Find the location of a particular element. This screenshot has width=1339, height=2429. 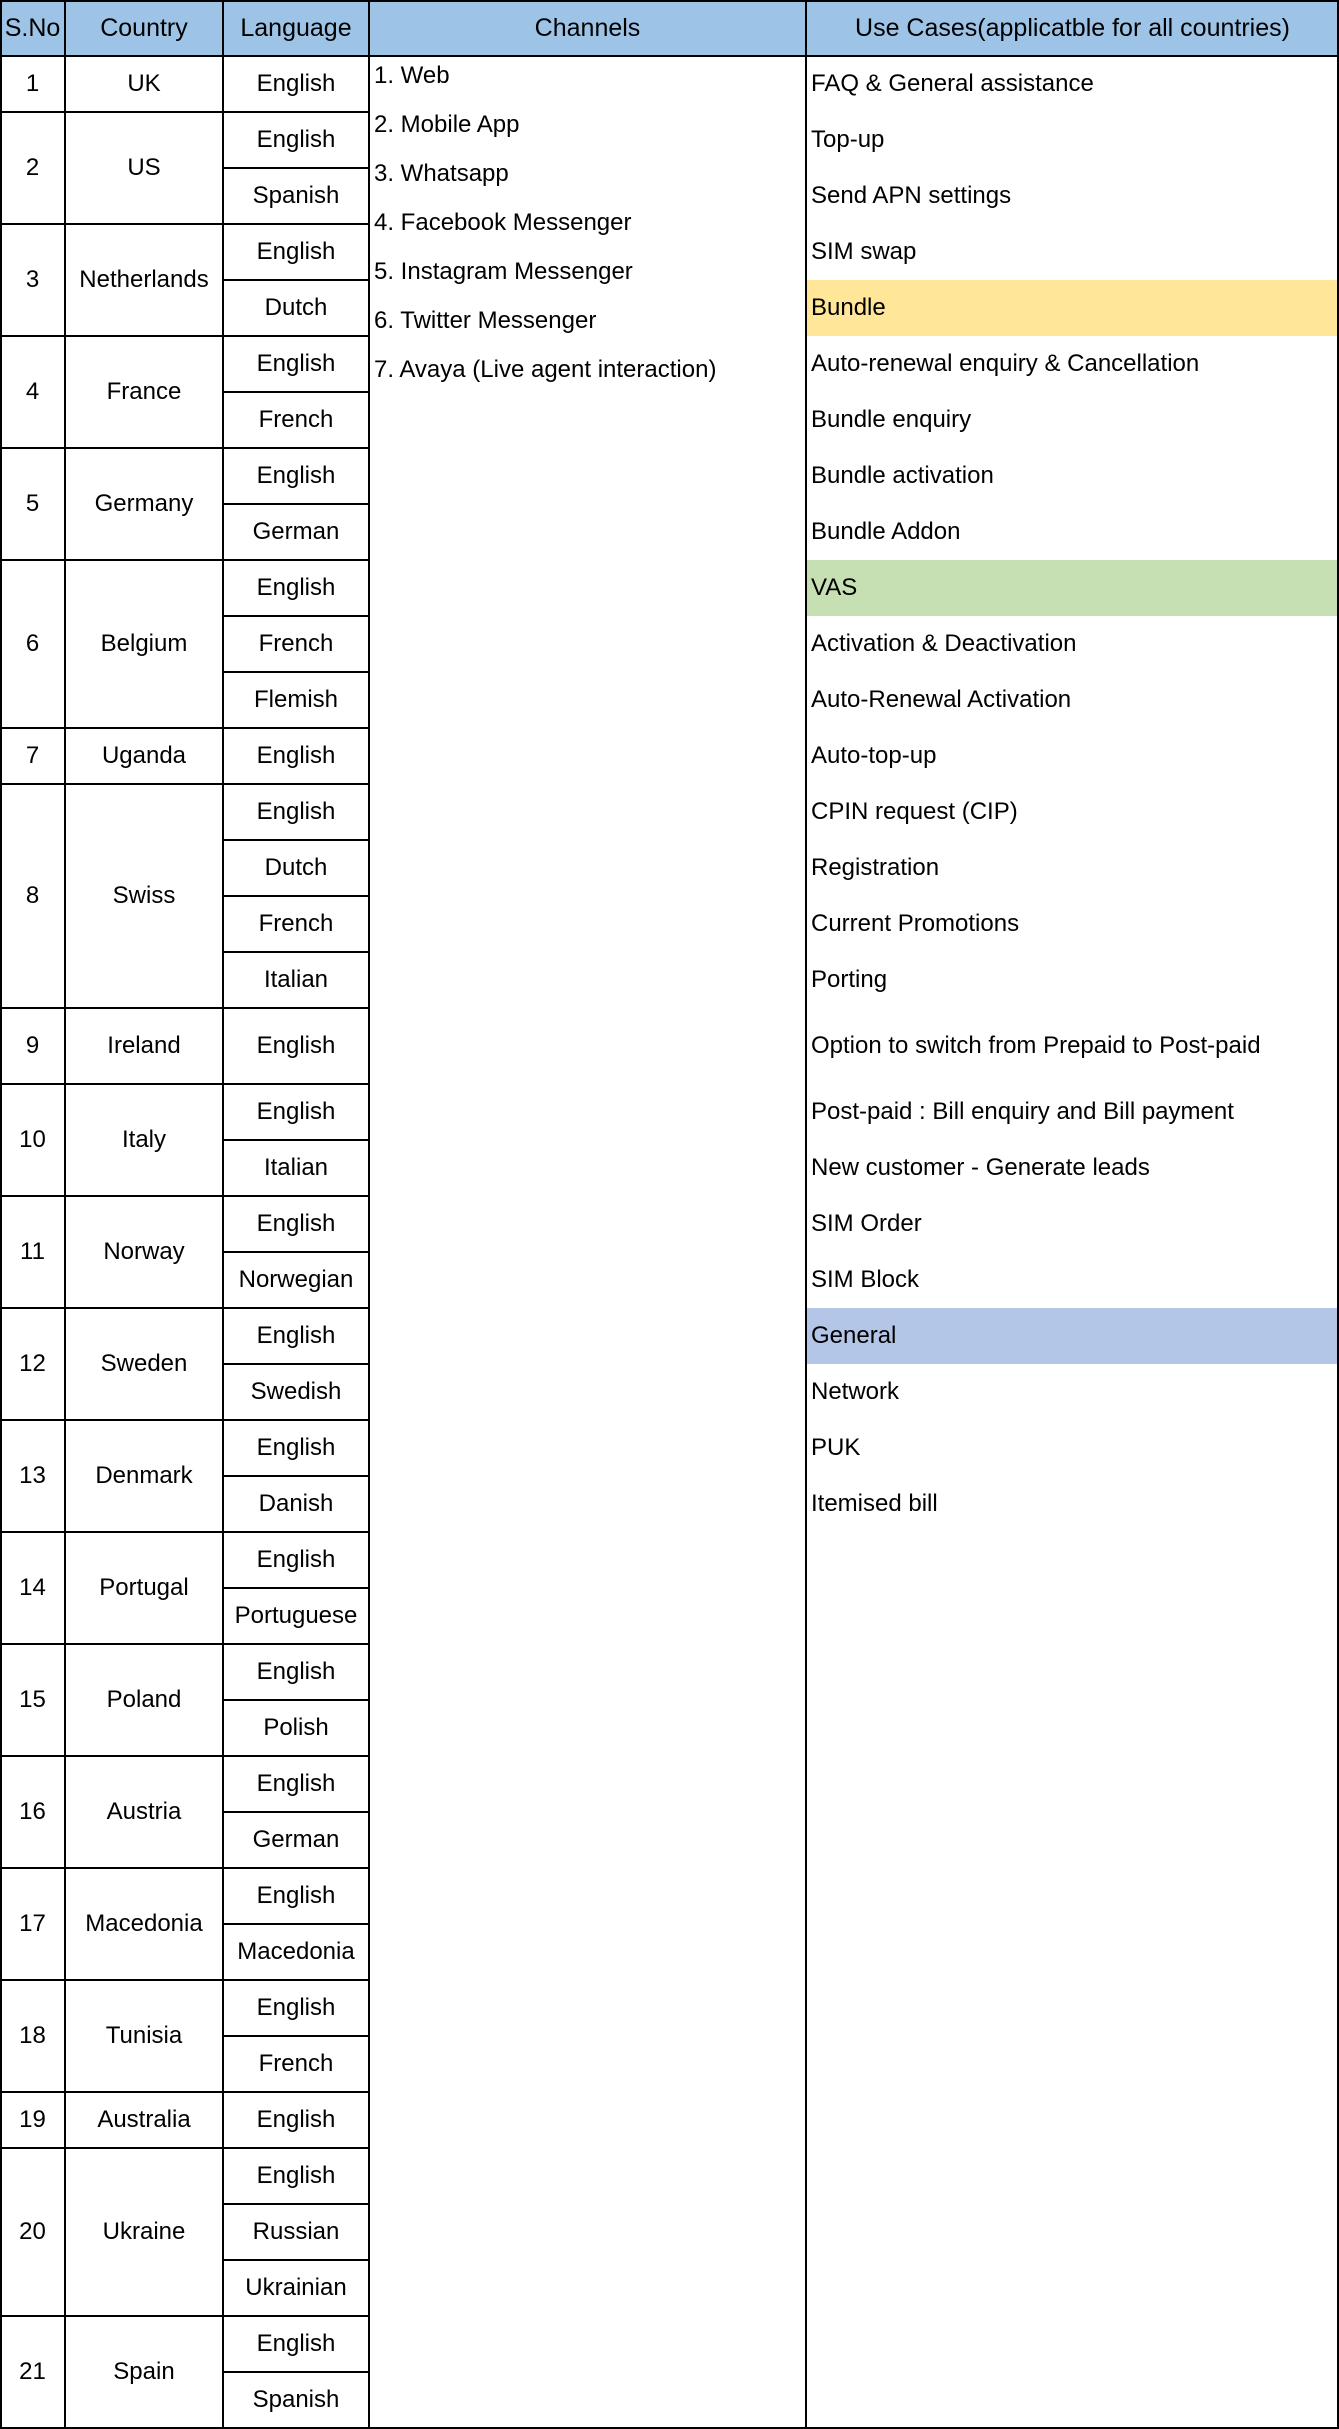

header-language: Language is located at coordinates (296, 28).